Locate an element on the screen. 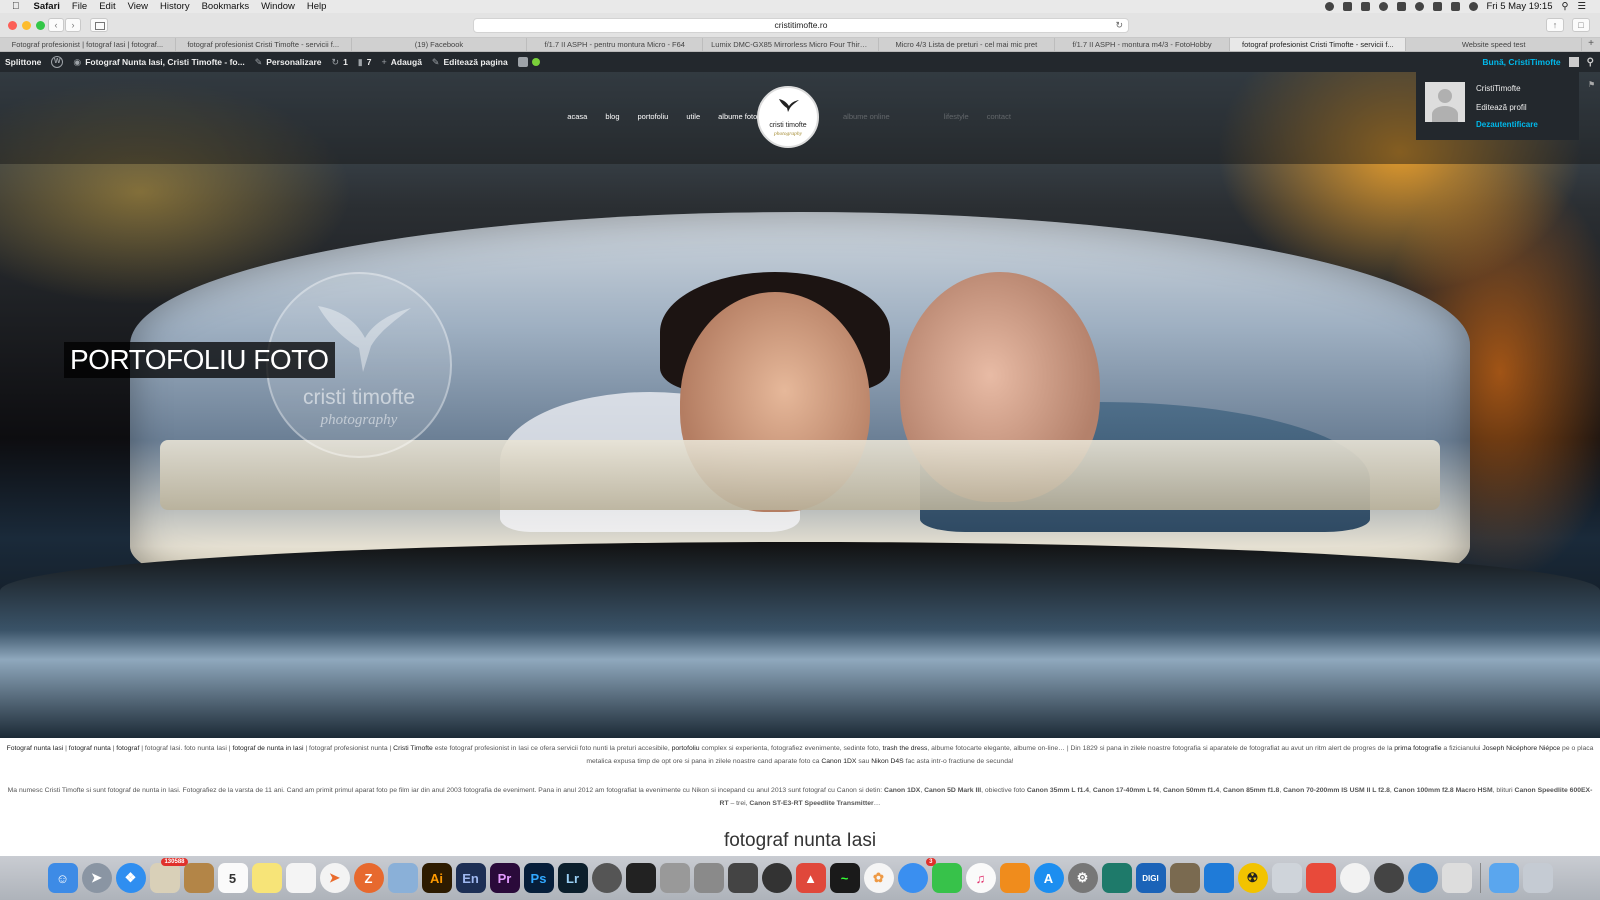  chrome-icon is located at coordinates (1354, 878).